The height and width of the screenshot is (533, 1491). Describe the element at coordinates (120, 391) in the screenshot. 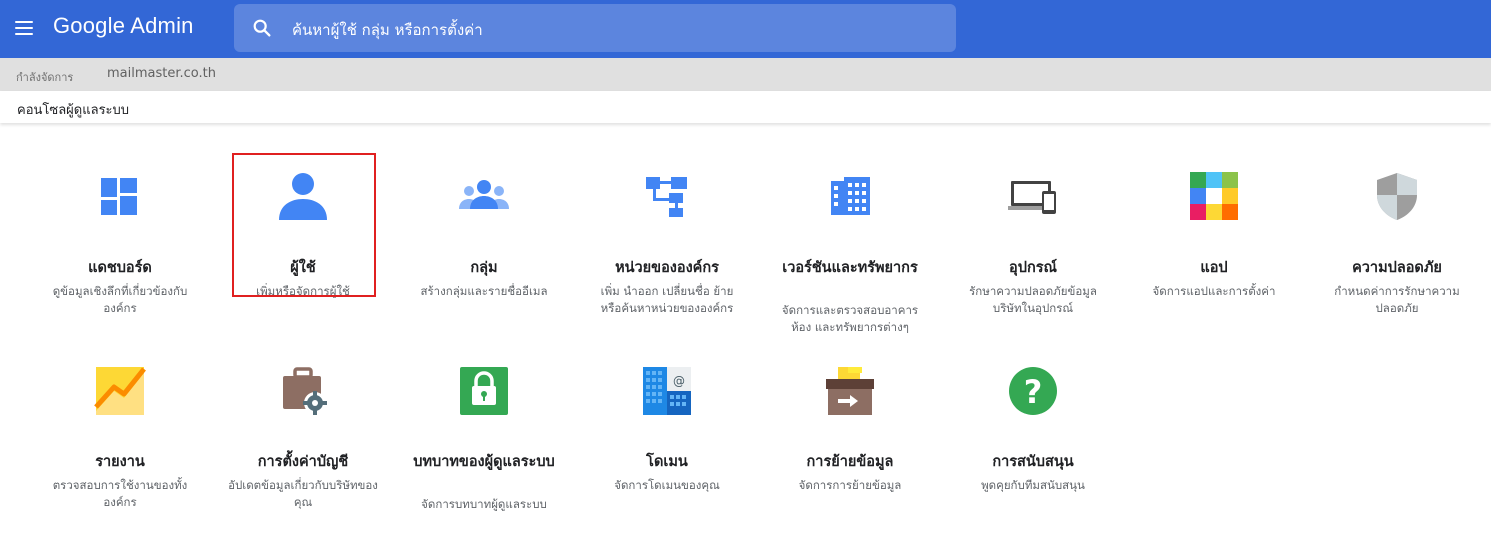

I see `reports-icon` at that location.